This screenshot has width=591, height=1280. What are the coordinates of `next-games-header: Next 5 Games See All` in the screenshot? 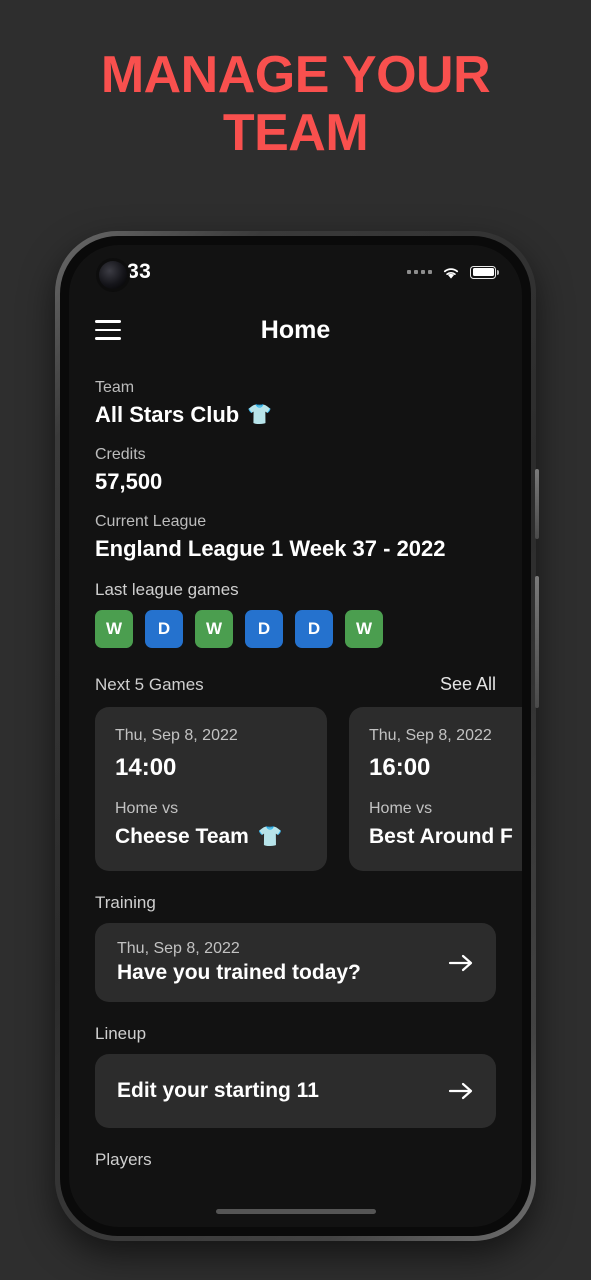 It's located at (295, 684).